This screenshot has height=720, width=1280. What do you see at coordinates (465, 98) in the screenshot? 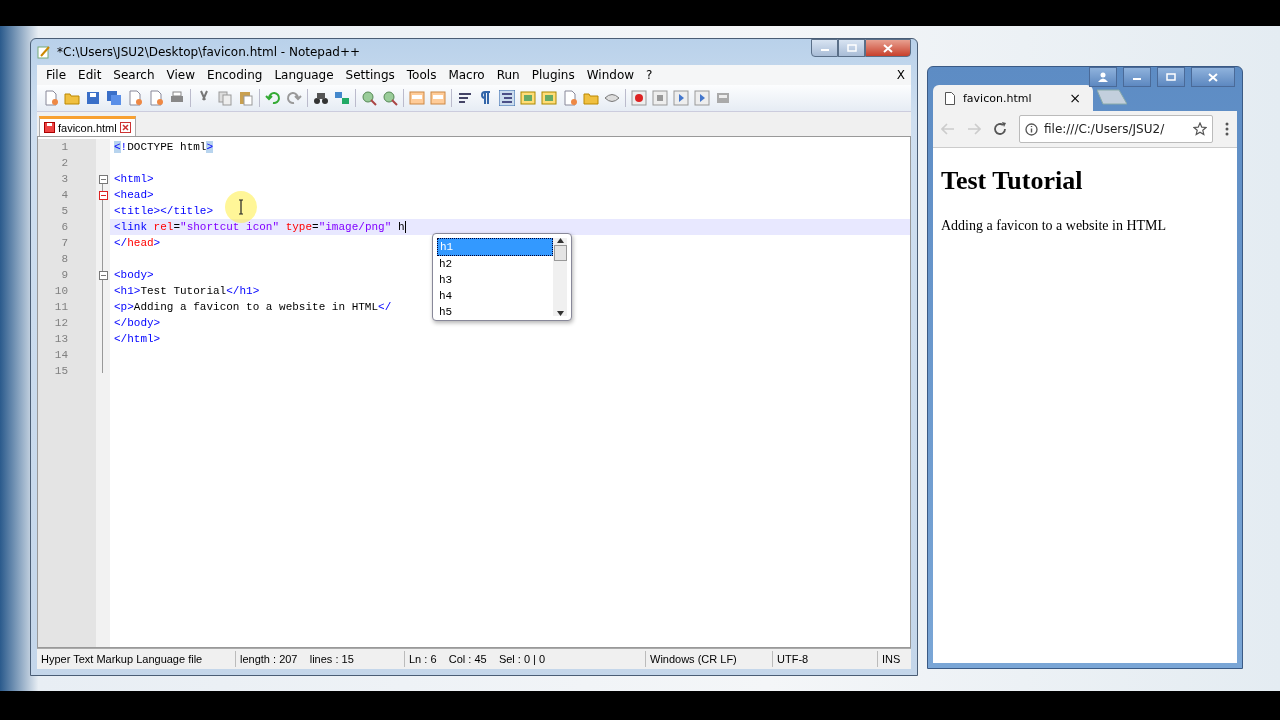
I see `wrap-icon` at bounding box center [465, 98].